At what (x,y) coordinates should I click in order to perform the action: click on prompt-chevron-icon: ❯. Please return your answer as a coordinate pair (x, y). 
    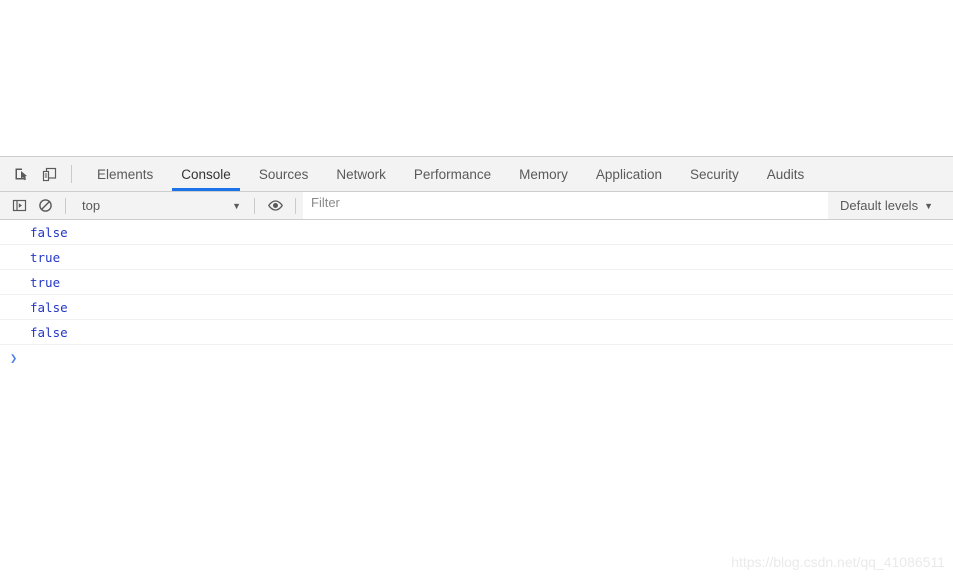
    Looking at the image, I should click on (14, 358).